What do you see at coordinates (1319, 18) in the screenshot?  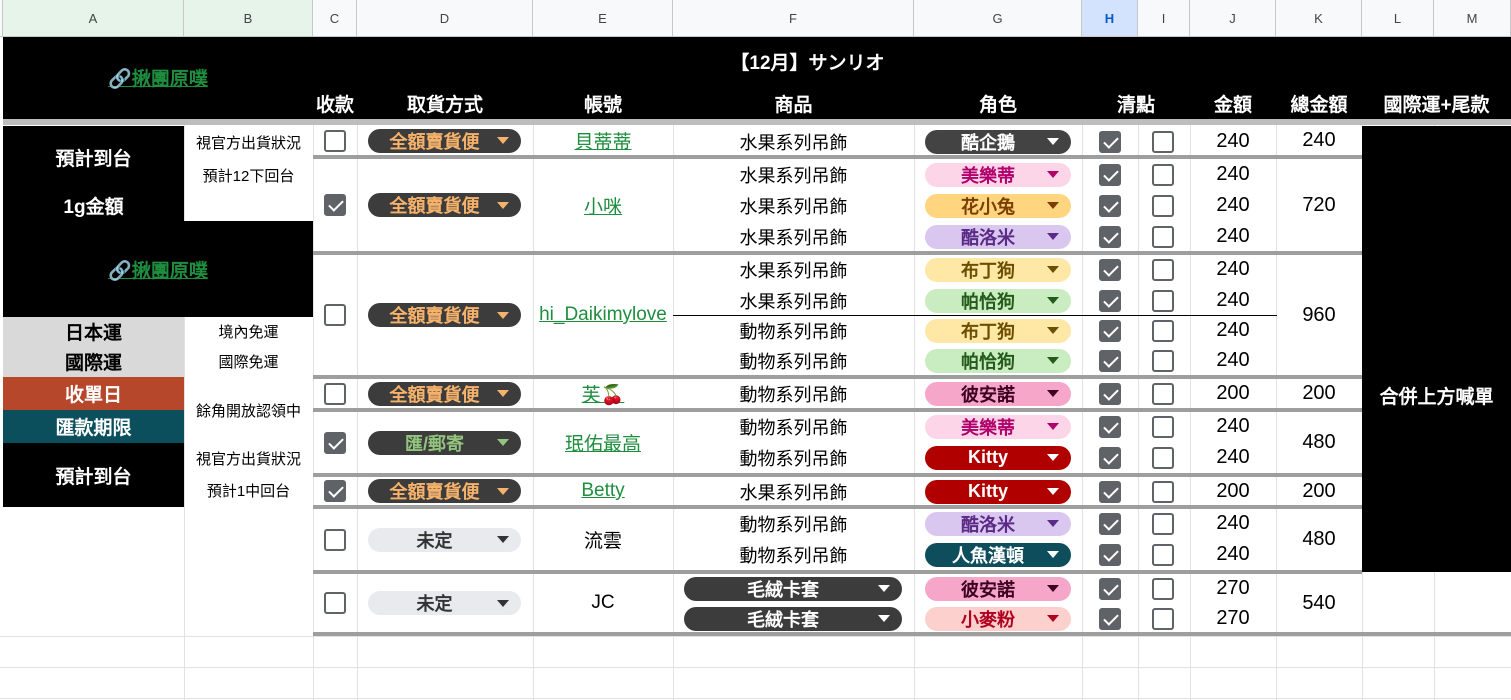 I see `col-header-k: K` at bounding box center [1319, 18].